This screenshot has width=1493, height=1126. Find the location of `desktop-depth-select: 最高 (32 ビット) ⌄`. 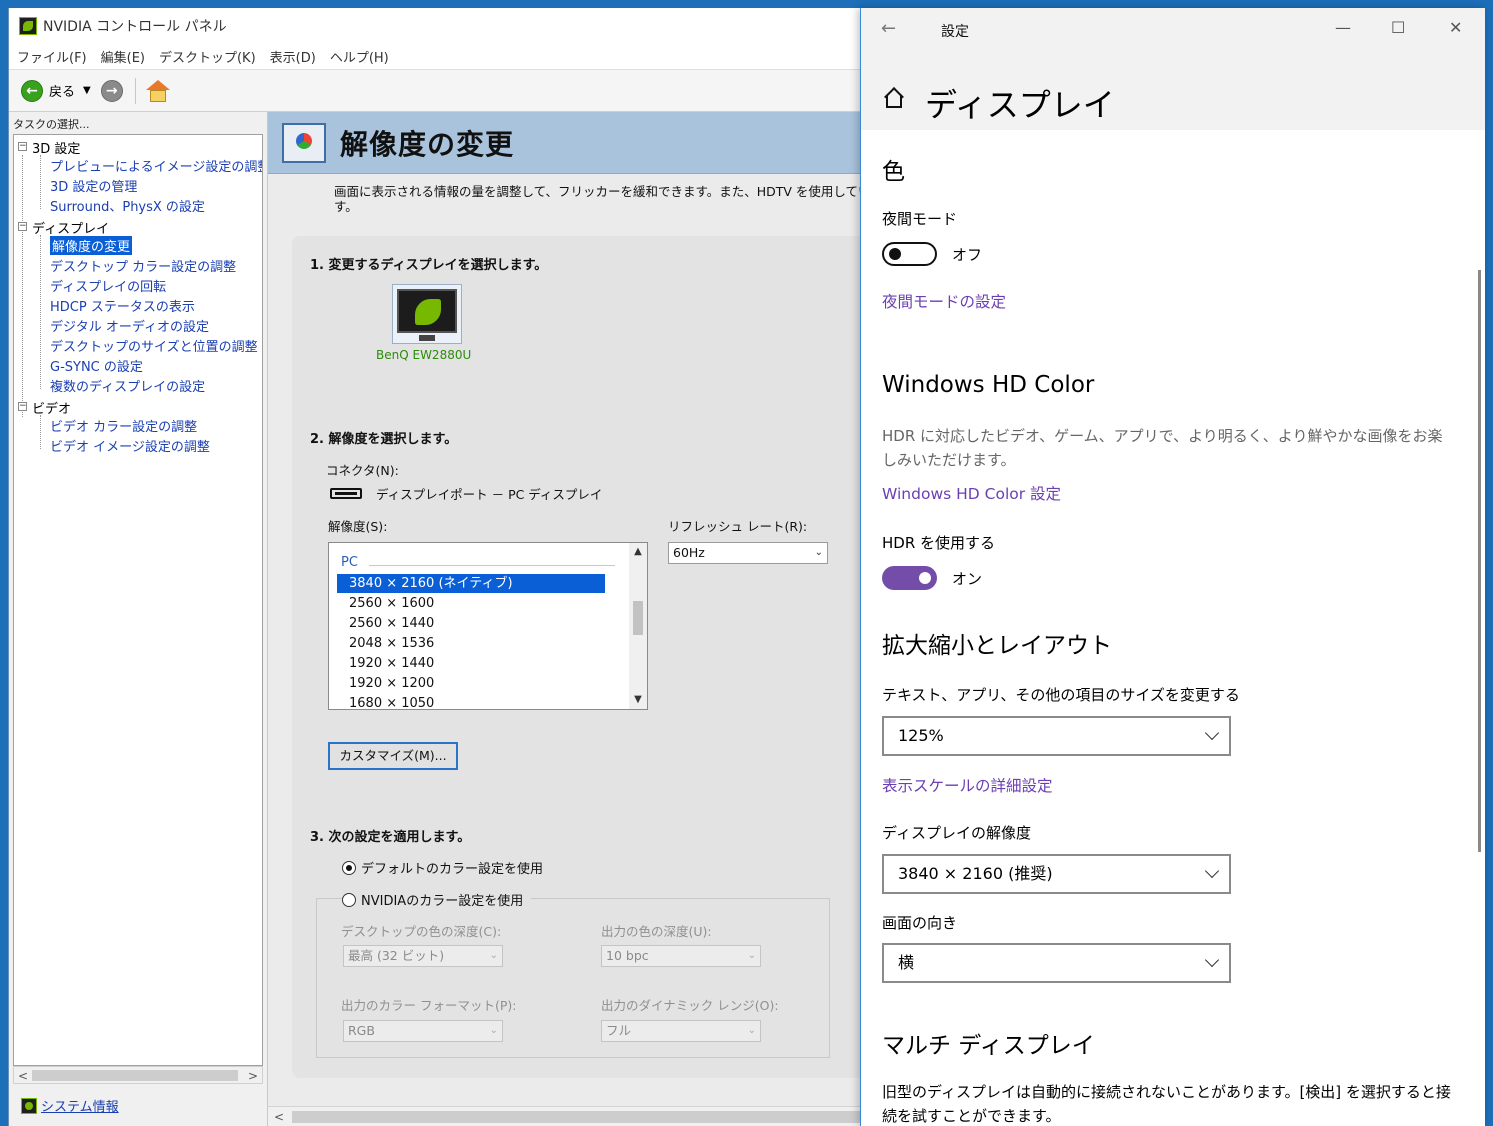

desktop-depth-select: 最高 (32 ビット) ⌄ is located at coordinates (423, 956).